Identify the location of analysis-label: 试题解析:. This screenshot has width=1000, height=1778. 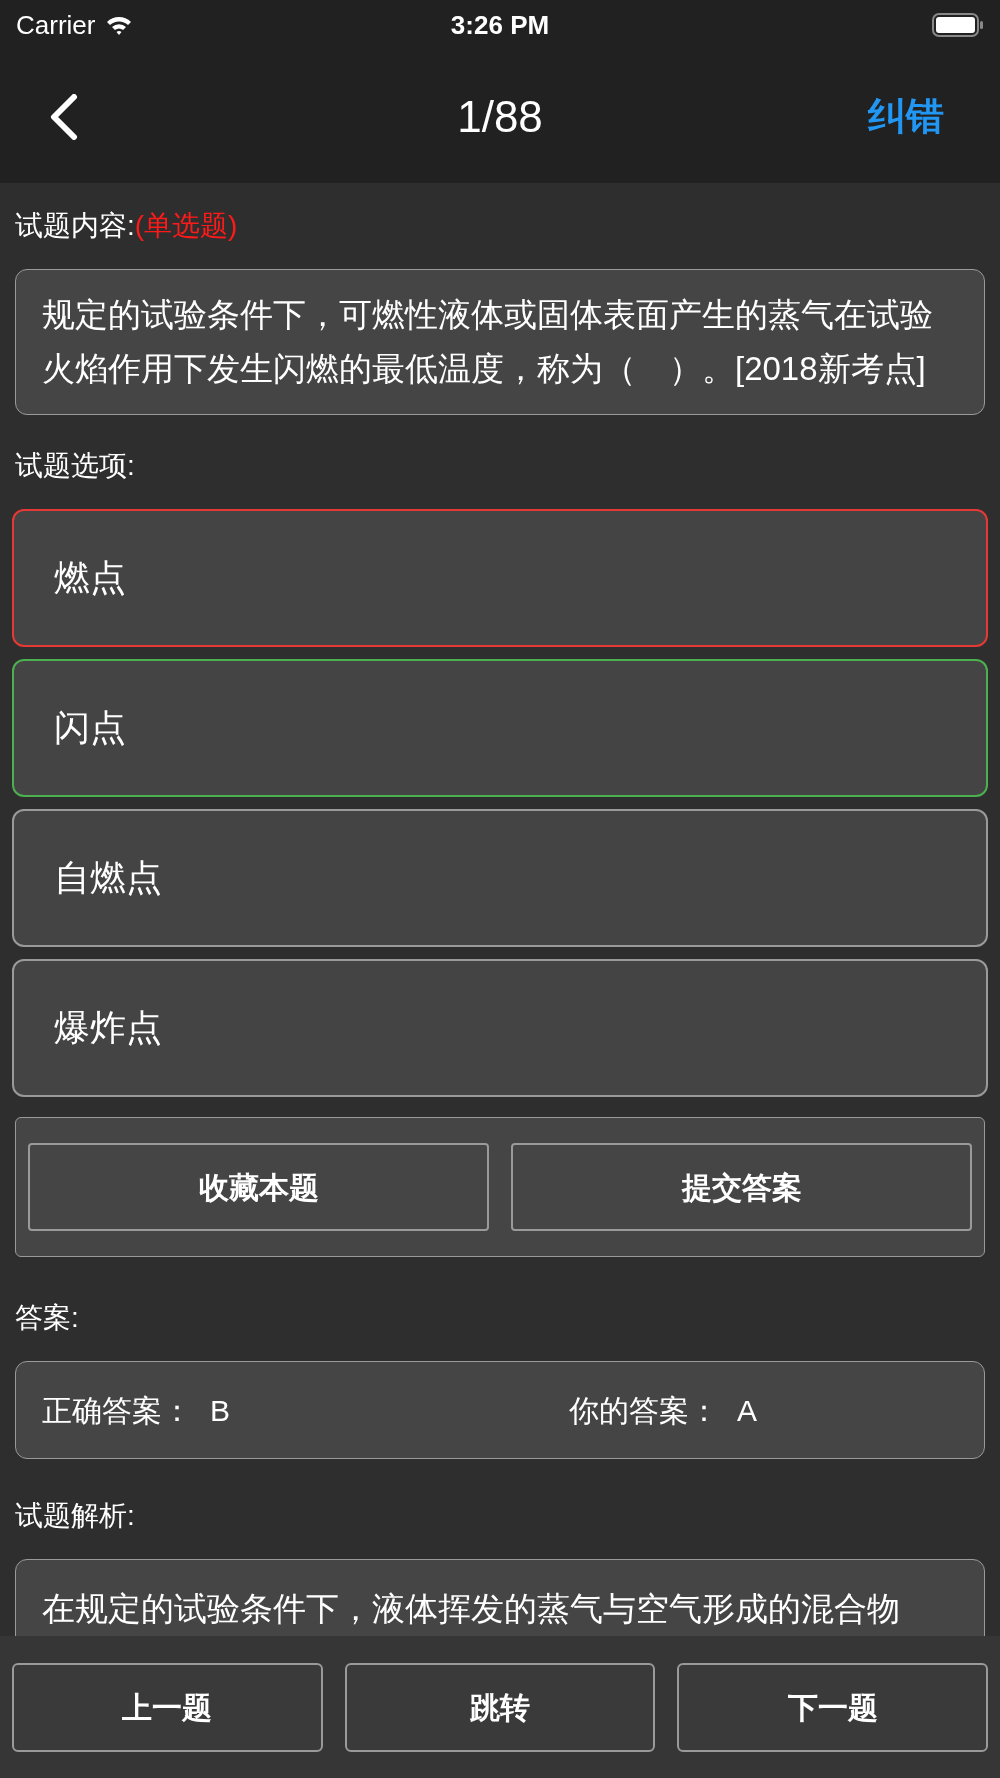
(75, 1516).